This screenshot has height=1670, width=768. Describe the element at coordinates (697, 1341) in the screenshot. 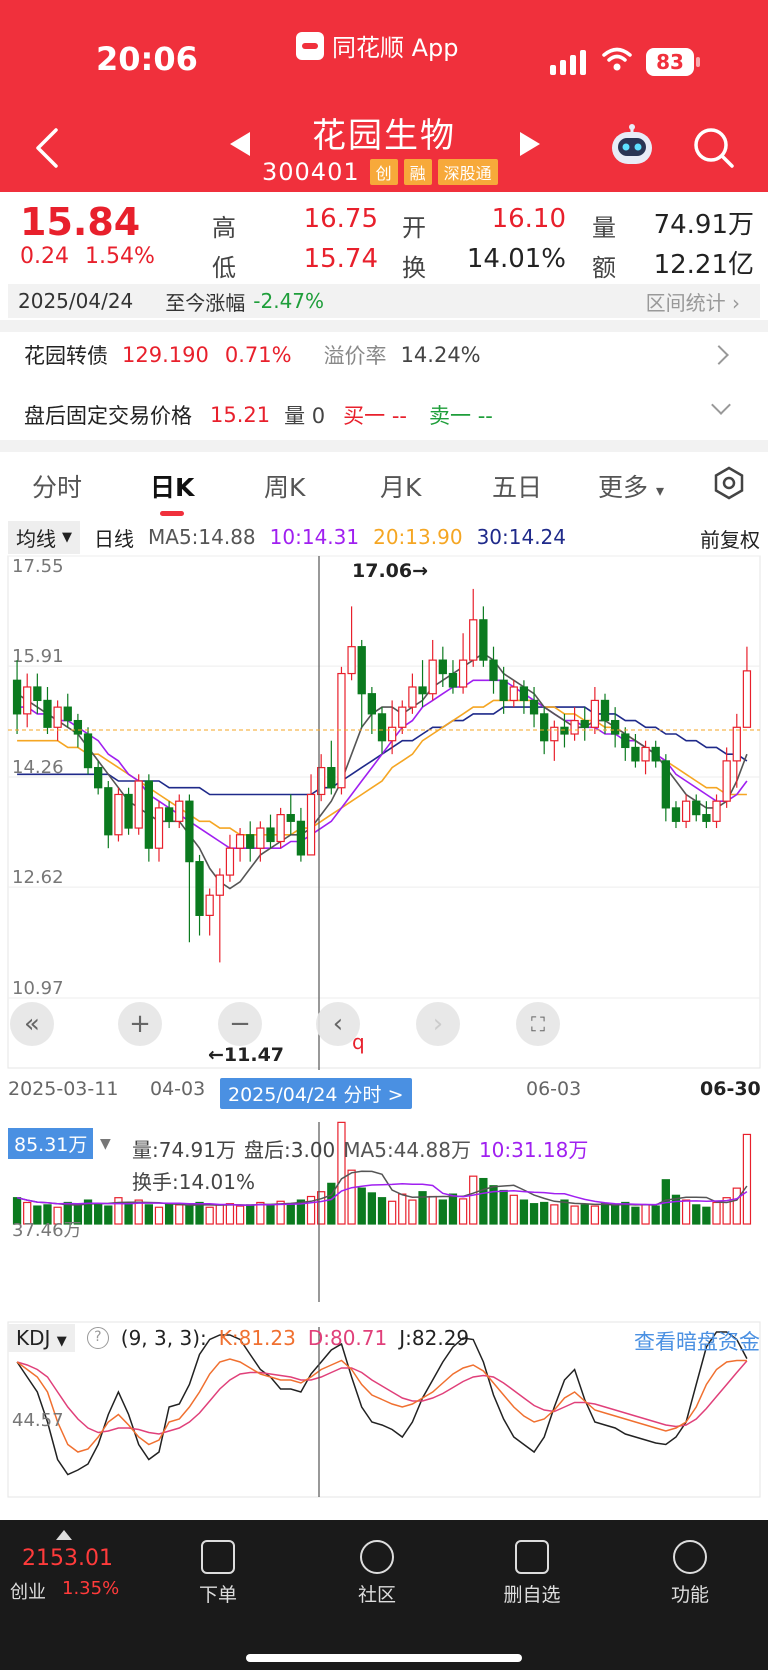

I see `dark-pool-link: 查看暗盘资金` at that location.